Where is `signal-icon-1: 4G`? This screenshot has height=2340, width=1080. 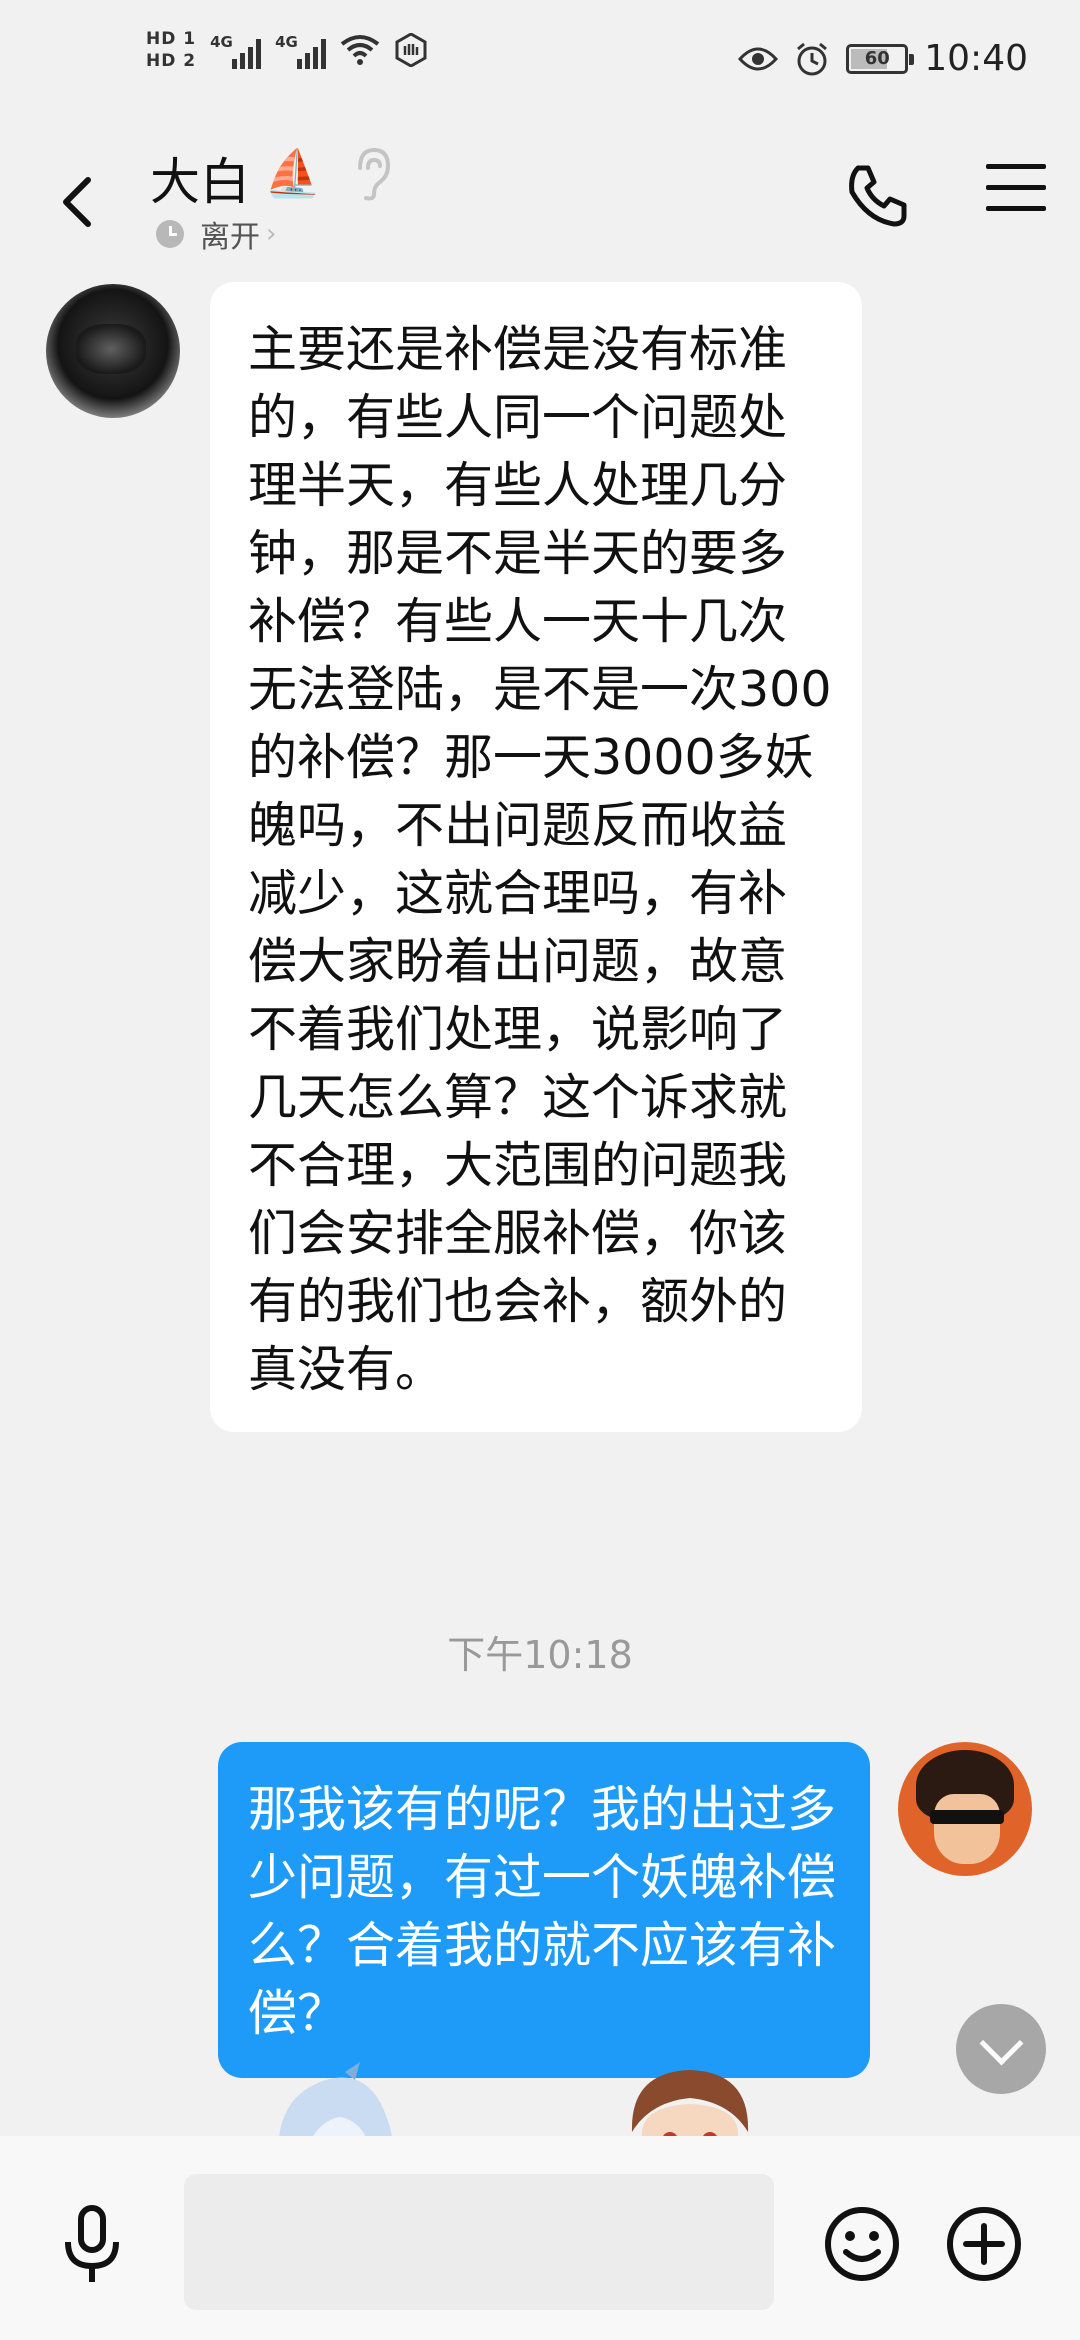 signal-icon-1: 4G is located at coordinates (236, 50).